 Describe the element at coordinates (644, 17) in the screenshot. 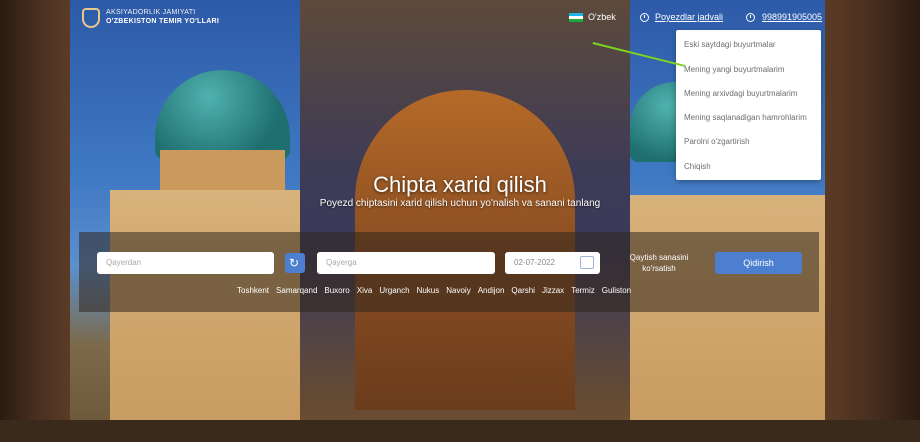

I see `clock-icon` at that location.